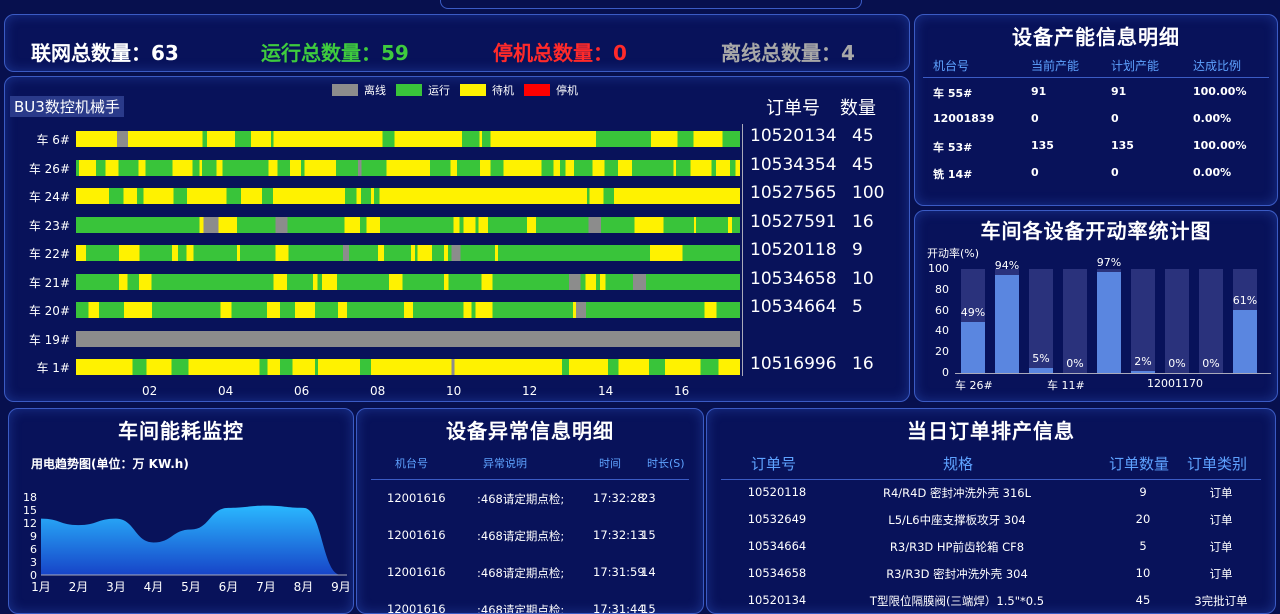  I want to click on rate-y-tick: 100, so click(938, 268).